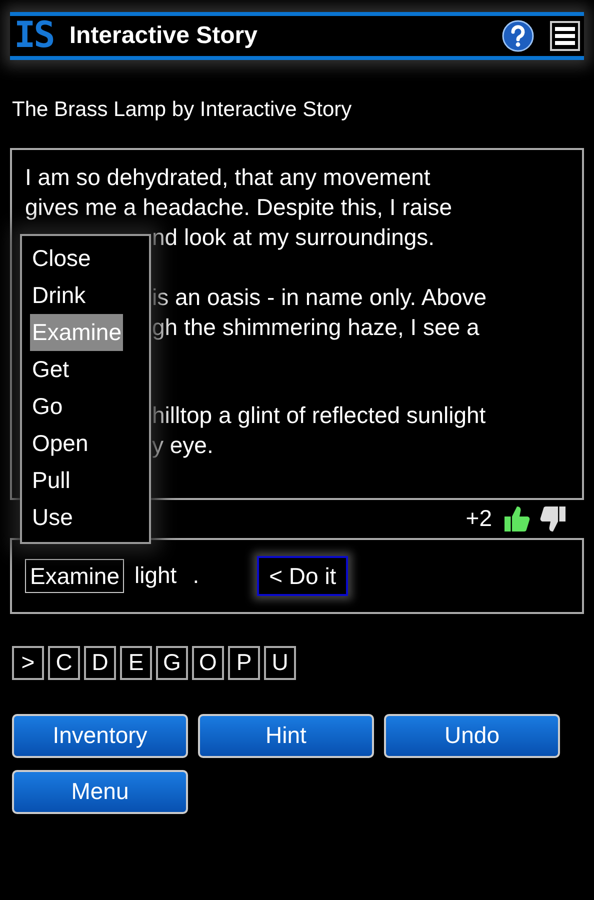  I want to click on verb-option: Open, so click(60, 443).